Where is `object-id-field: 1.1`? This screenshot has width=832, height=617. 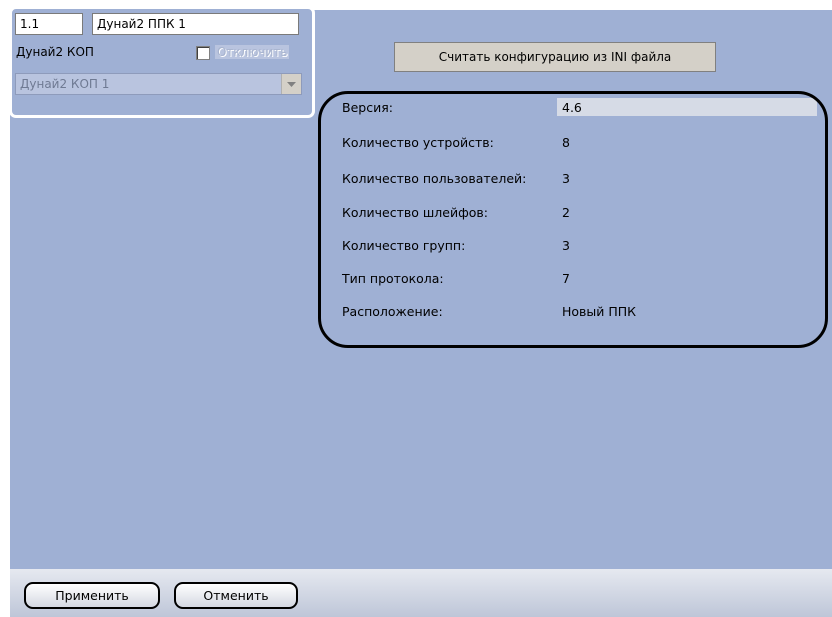
object-id-field: 1.1 is located at coordinates (49, 24).